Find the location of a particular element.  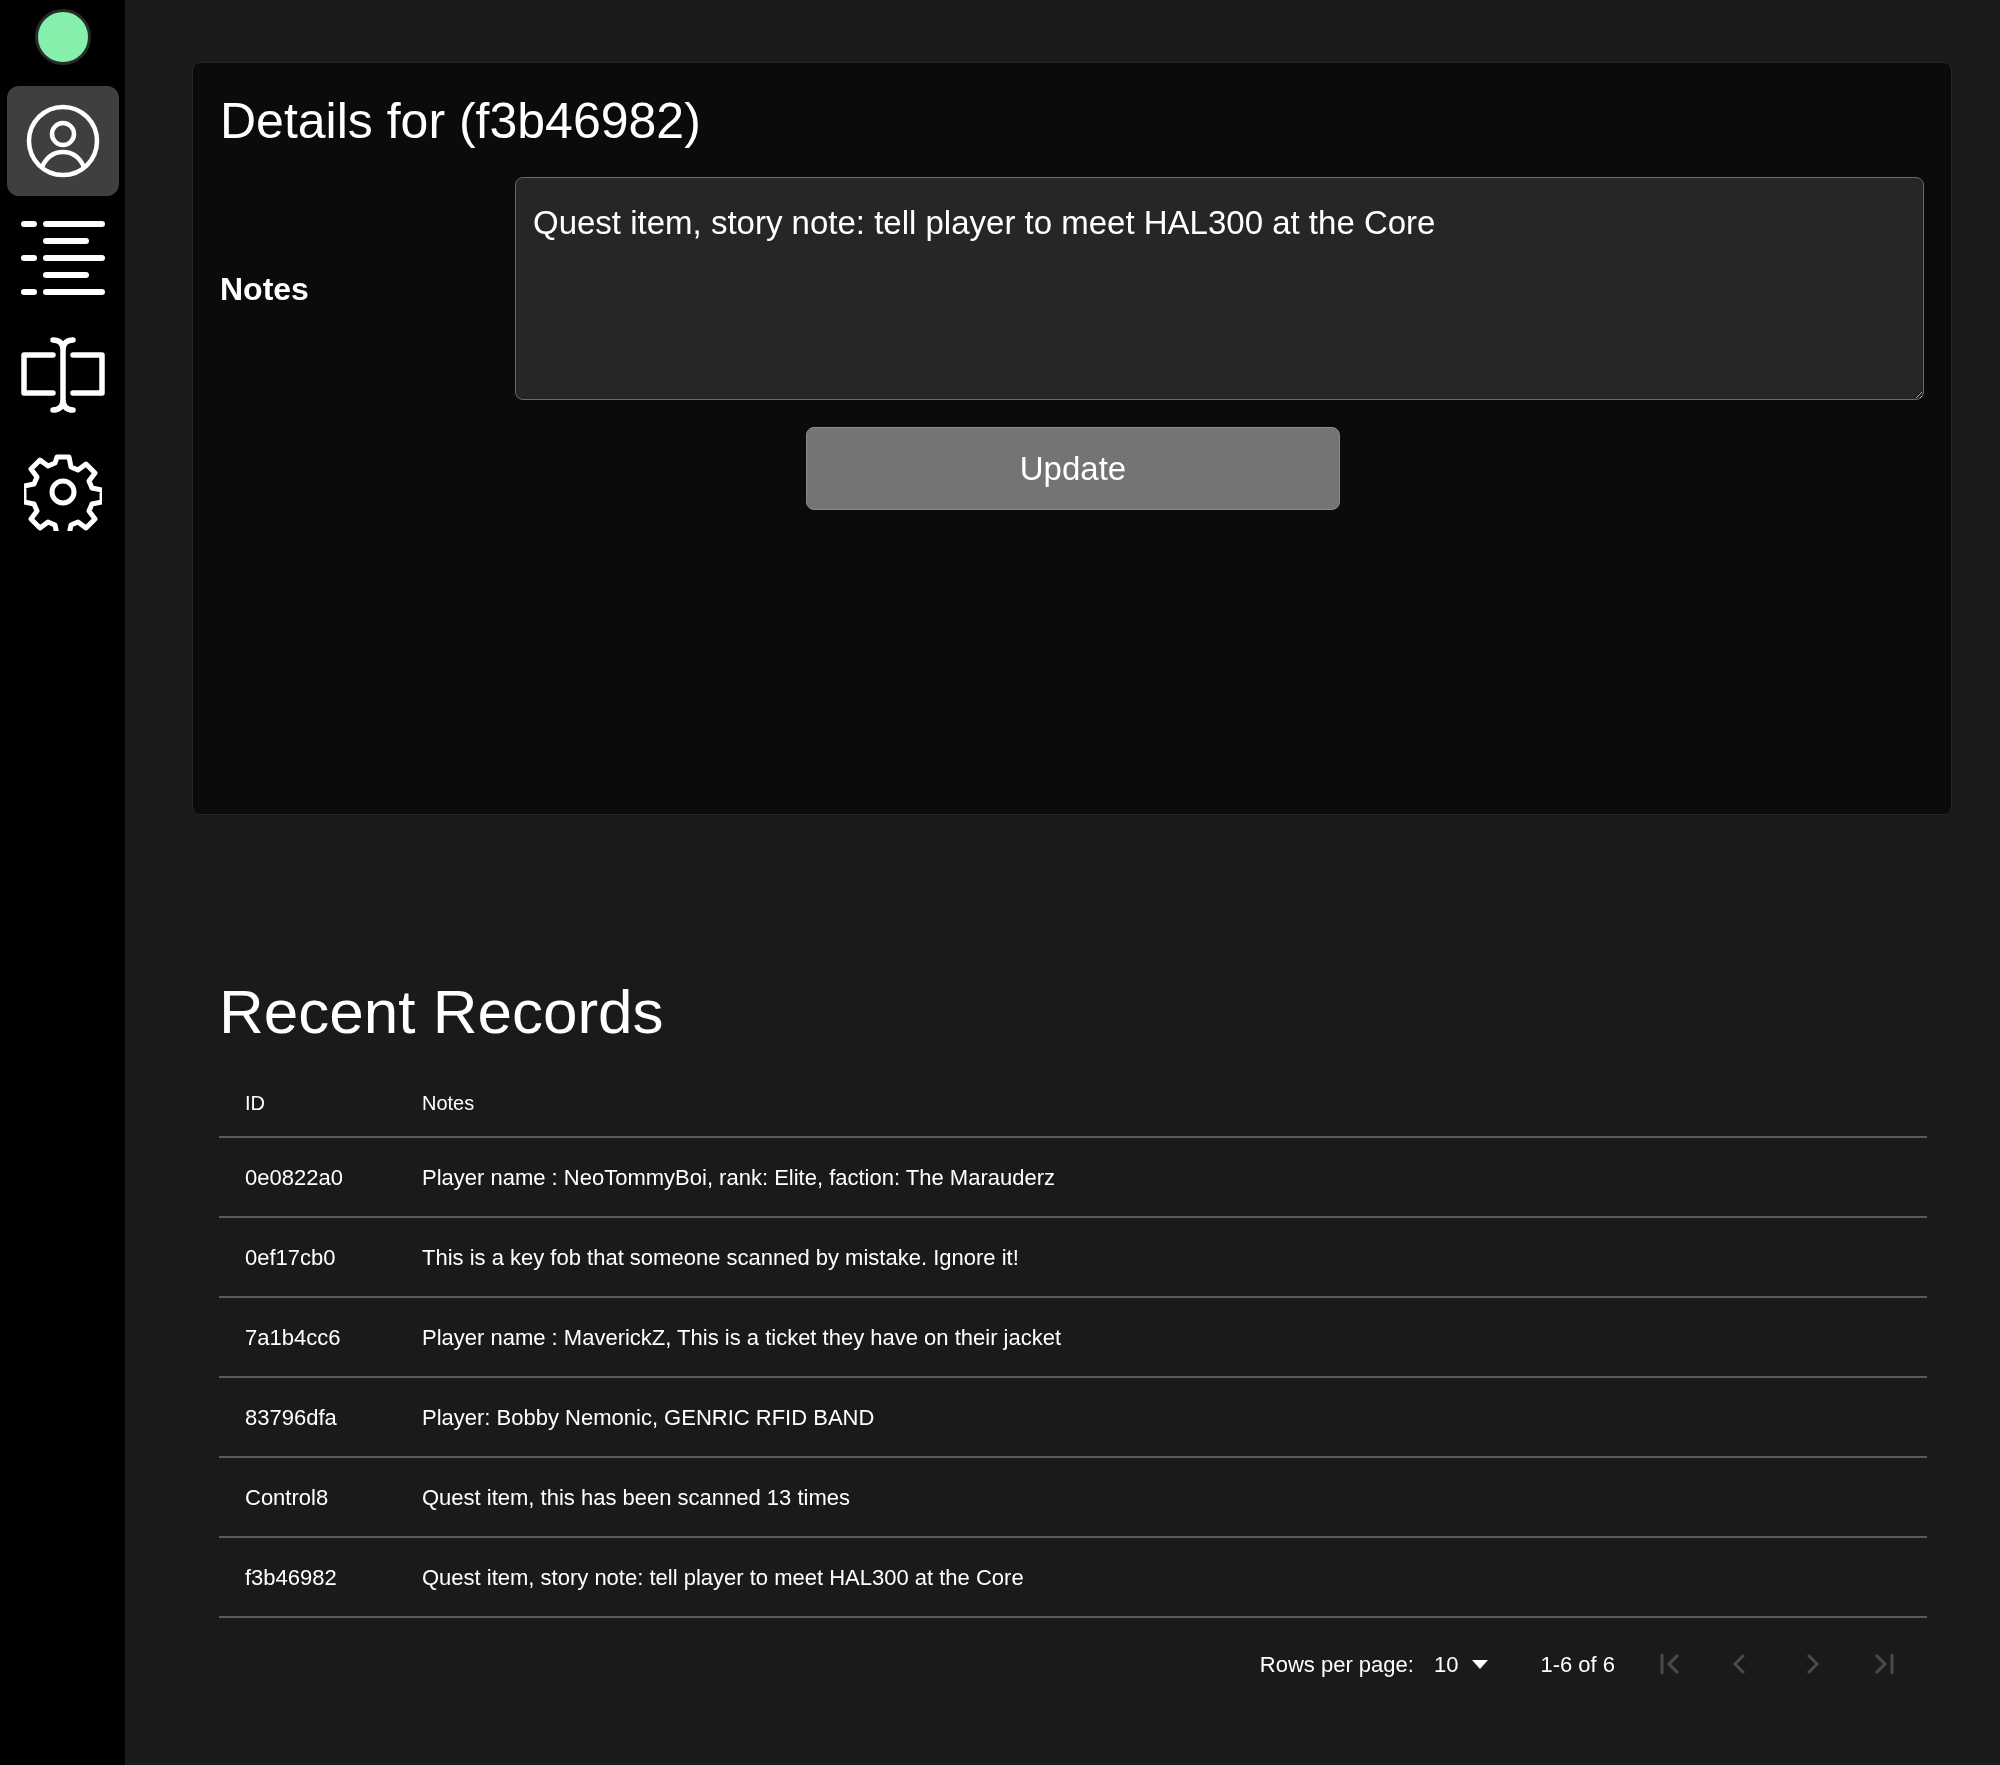

notes-label: Notes is located at coordinates (265, 289).